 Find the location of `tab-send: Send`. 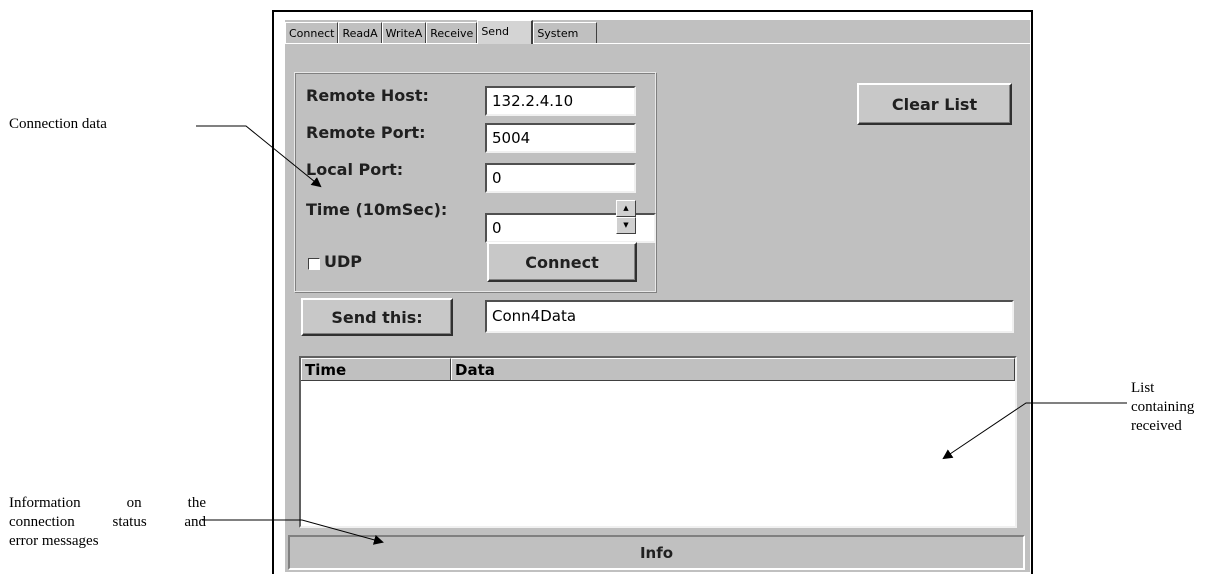

tab-send: Send is located at coordinates (505, 32).